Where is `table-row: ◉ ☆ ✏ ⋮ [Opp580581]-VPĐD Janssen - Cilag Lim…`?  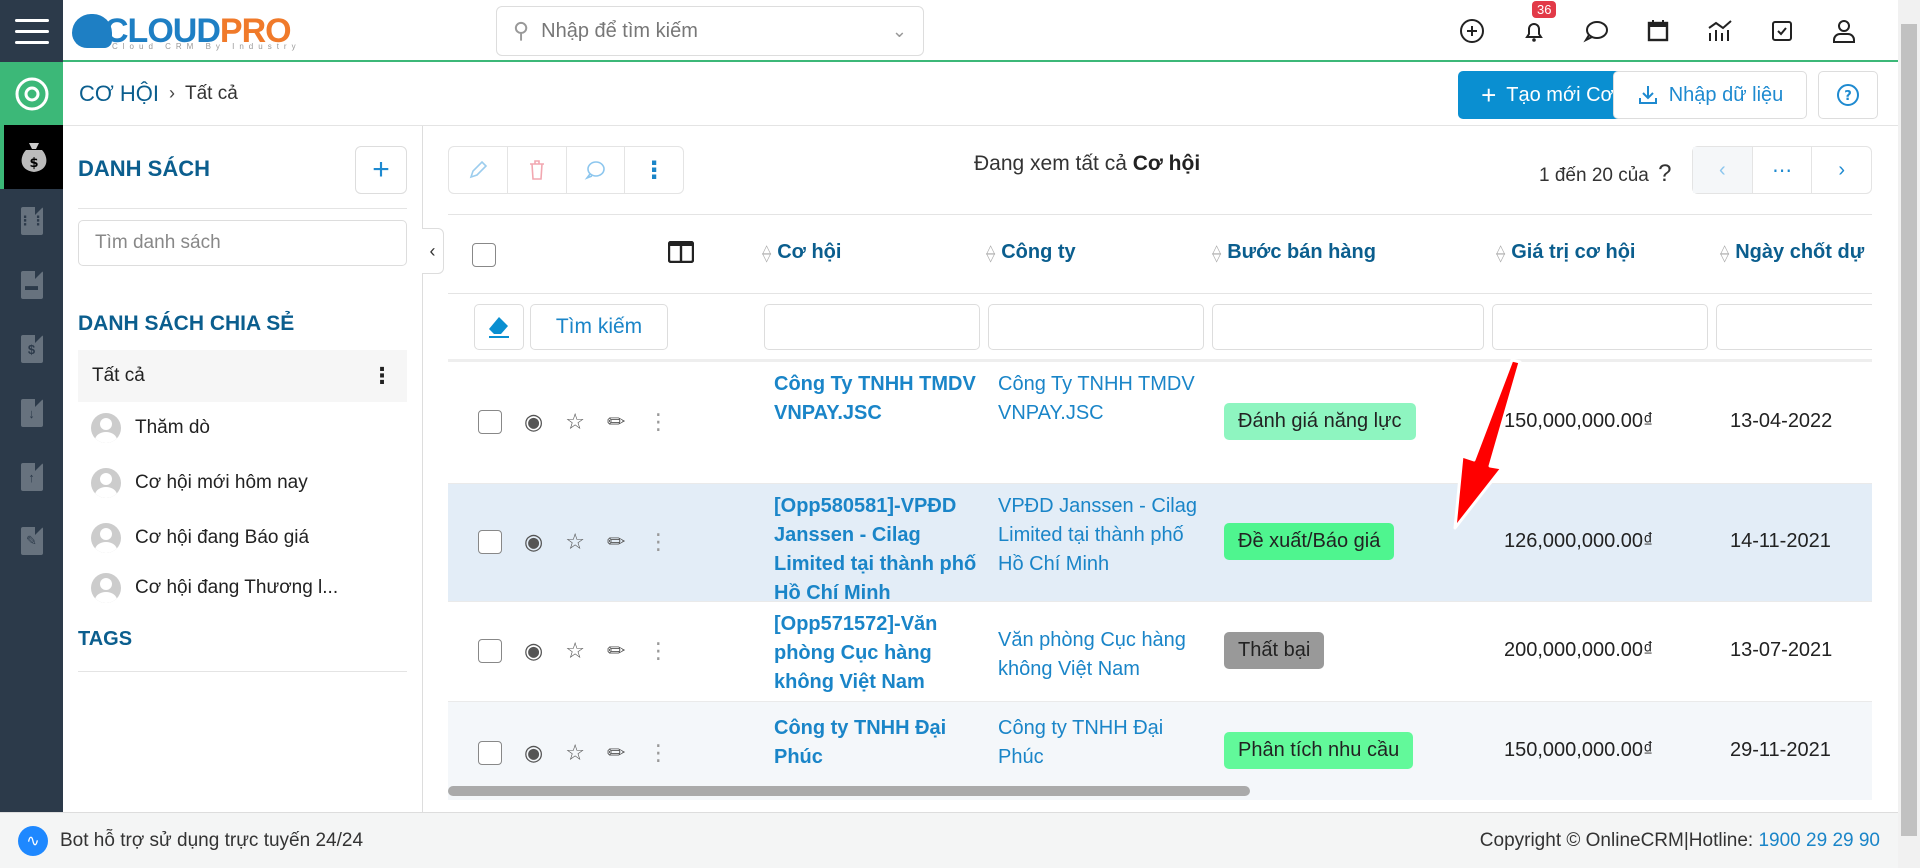
table-row: ◉ ☆ ✏ ⋮ [Opp580581]-VPĐD Janssen - Cilag Lim… is located at coordinates (1160, 544).